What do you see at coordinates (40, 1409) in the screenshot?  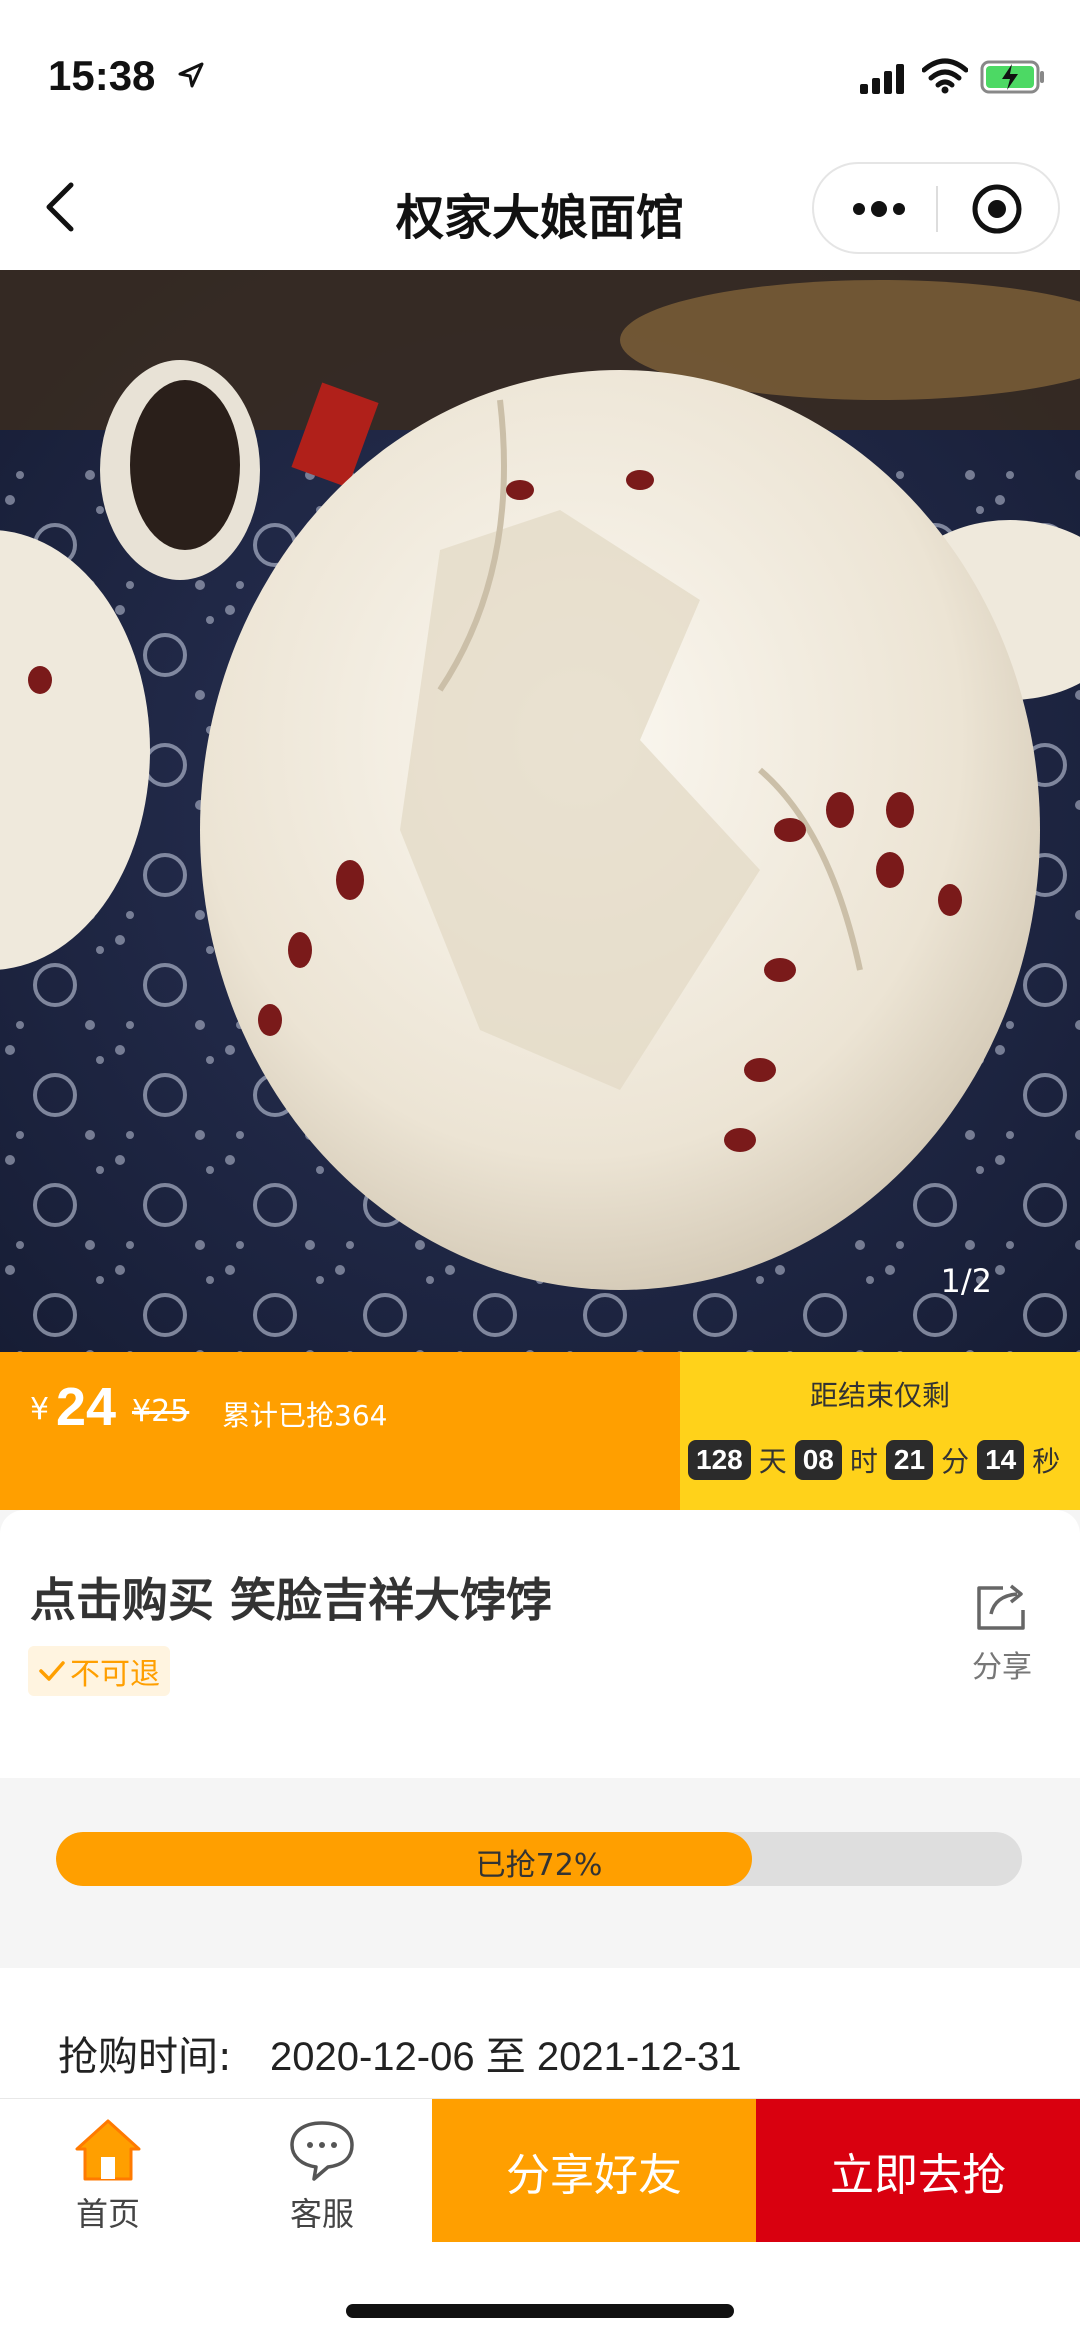 I see `currency-symbol: ¥` at bounding box center [40, 1409].